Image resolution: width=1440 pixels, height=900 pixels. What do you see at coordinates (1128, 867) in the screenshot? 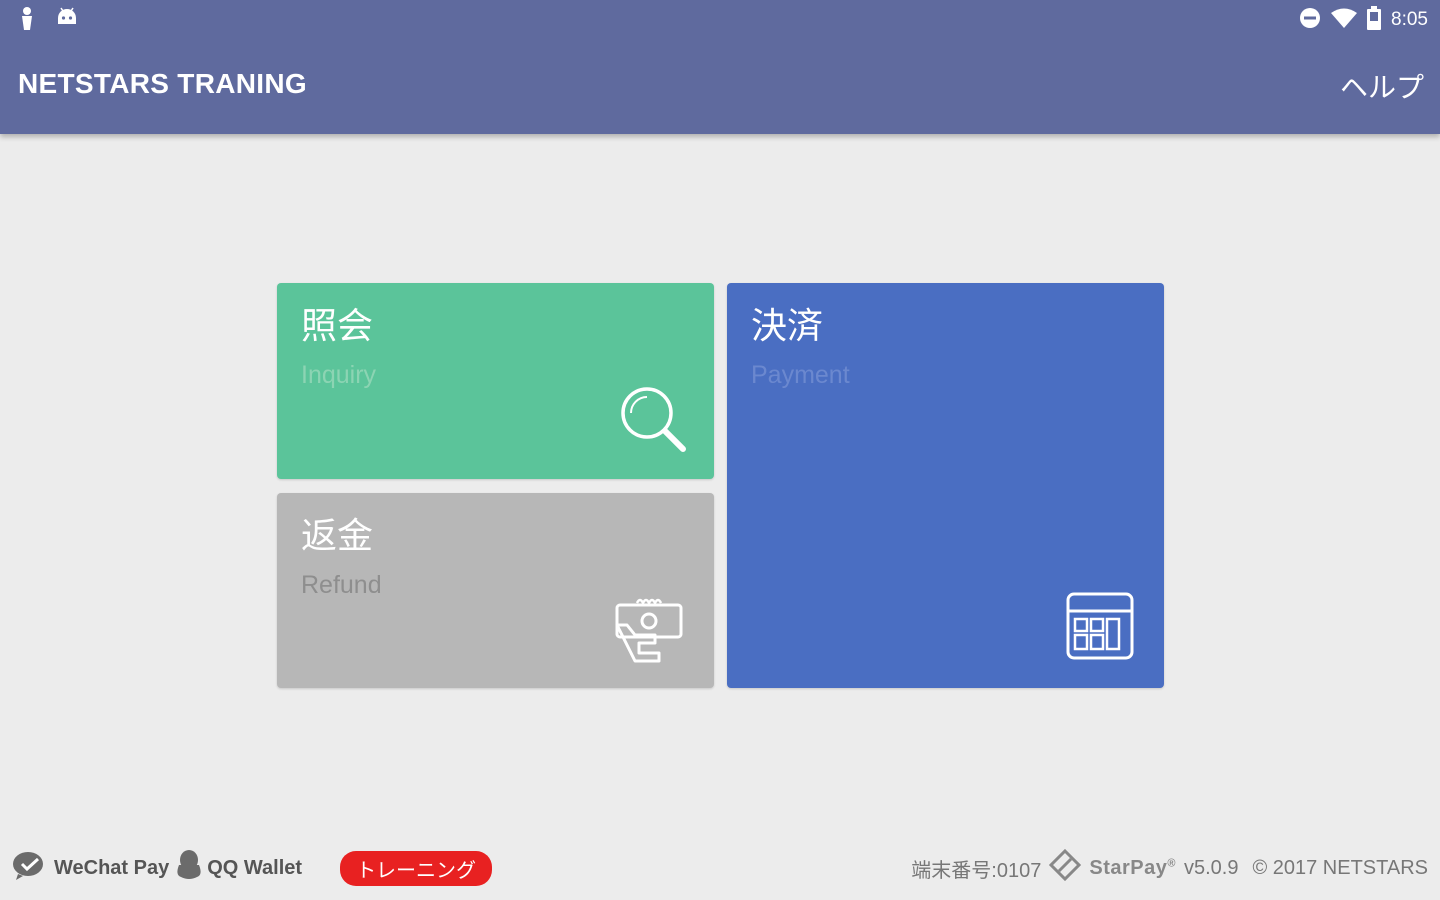
I see `starpay-brand-name: StarPay` at bounding box center [1128, 867].